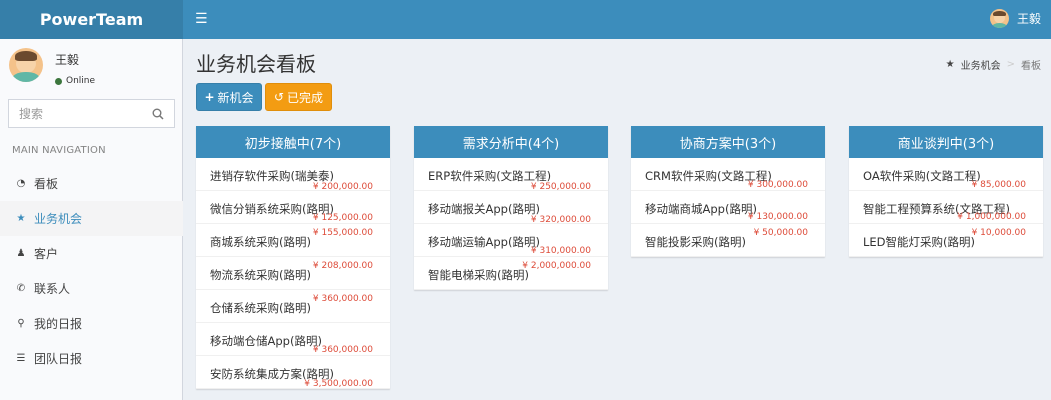 This screenshot has height=400, width=1051. What do you see at coordinates (1015, 18) in the screenshot?
I see `user-menu: 王毅` at bounding box center [1015, 18].